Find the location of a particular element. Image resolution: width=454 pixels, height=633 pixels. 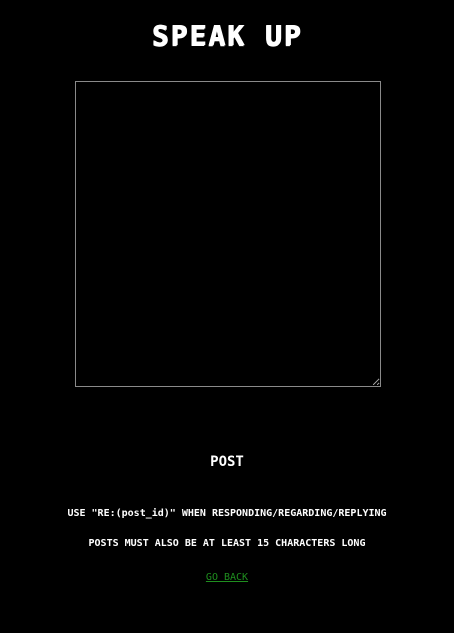

go-back-link: GO BACK is located at coordinates (227, 577).